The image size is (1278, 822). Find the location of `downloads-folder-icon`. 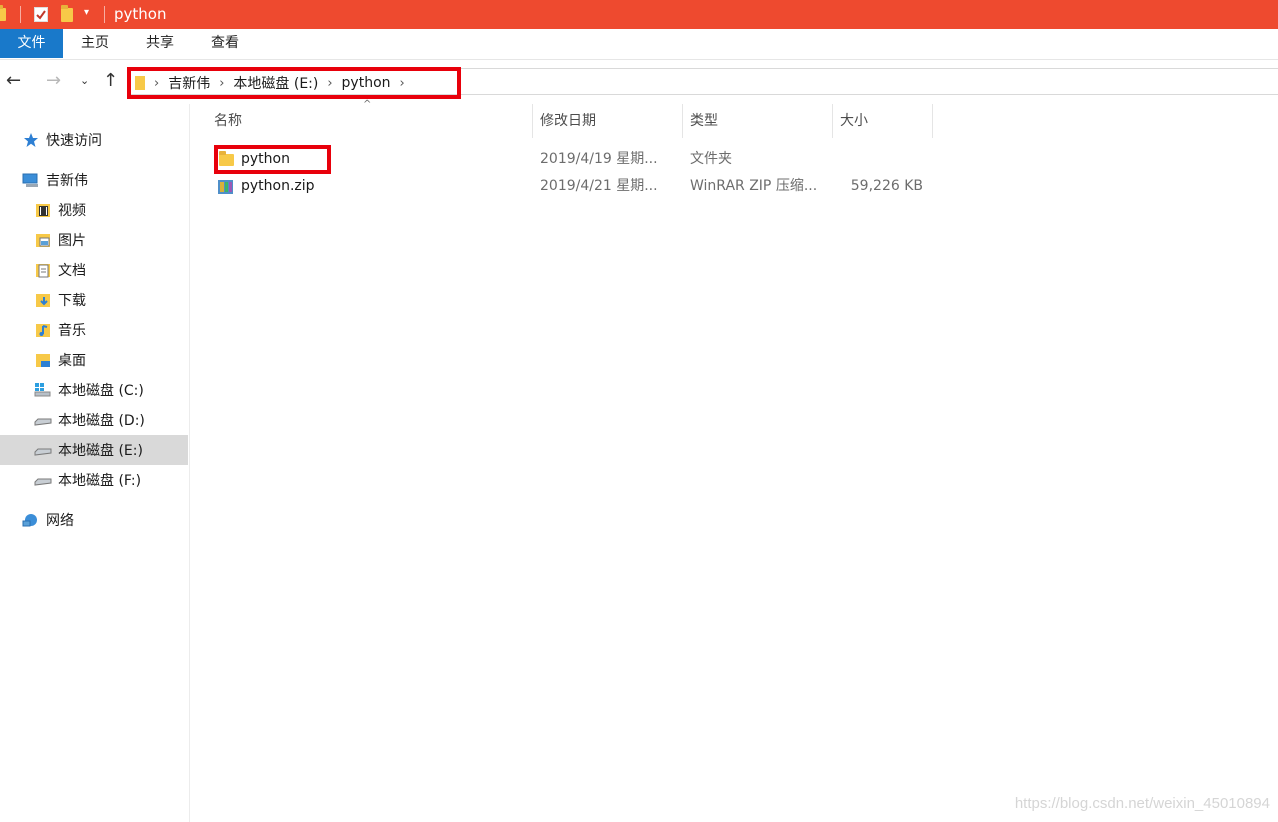

downloads-folder-icon is located at coordinates (43, 300).